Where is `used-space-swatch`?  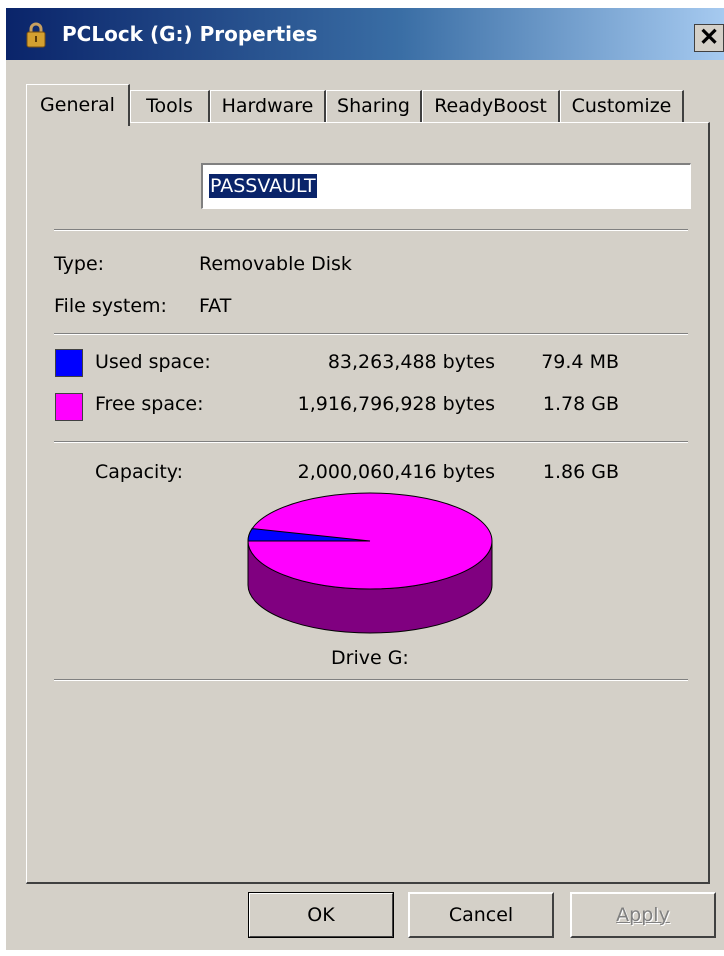 used-space-swatch is located at coordinates (69, 363).